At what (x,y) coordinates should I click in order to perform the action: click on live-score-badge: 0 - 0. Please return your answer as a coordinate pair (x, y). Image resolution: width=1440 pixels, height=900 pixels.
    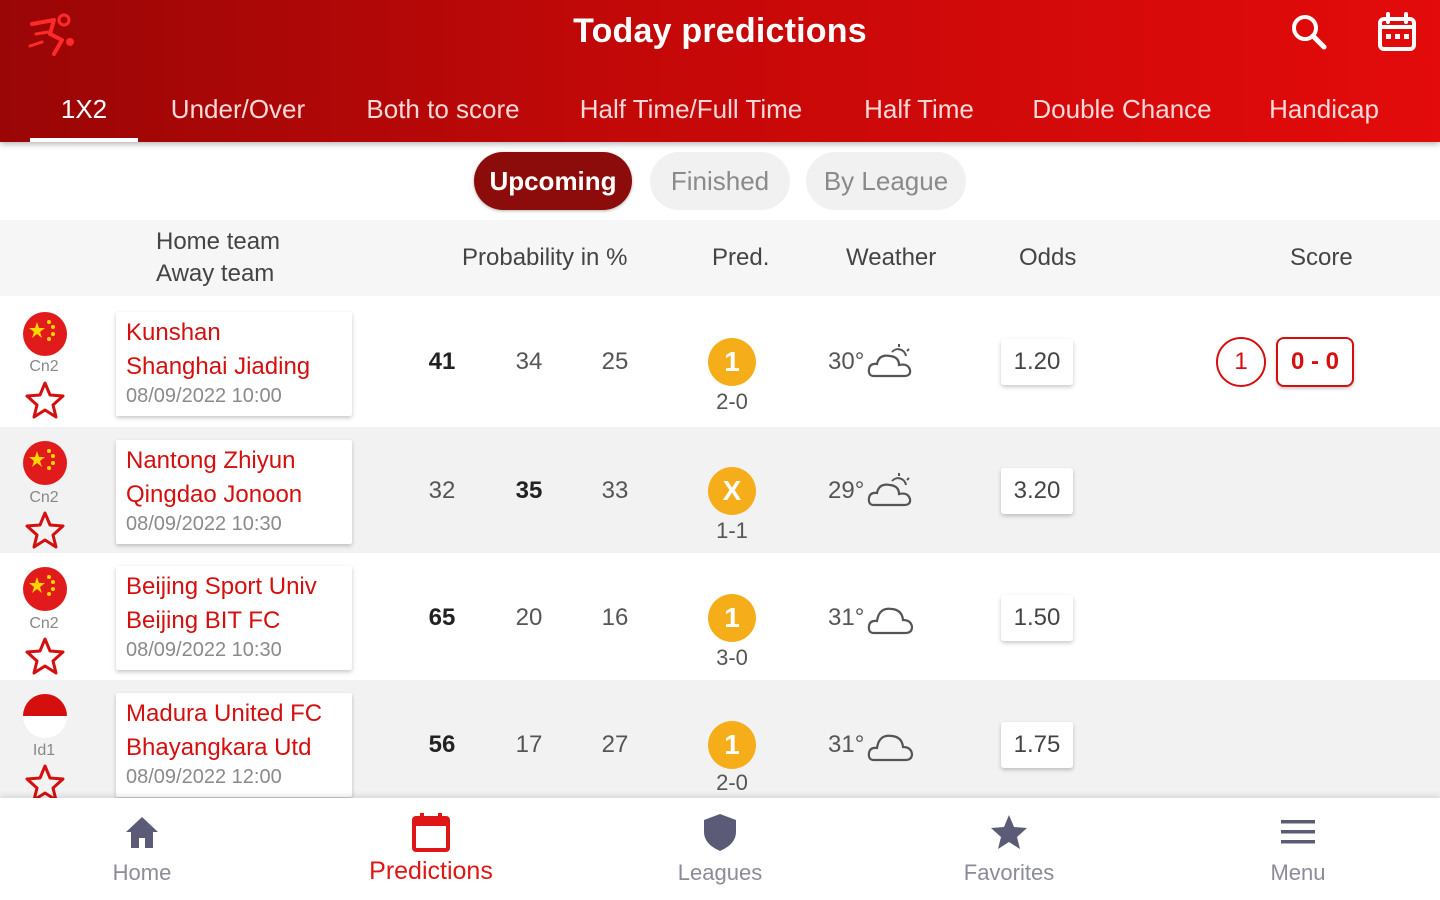
    Looking at the image, I should click on (1315, 362).